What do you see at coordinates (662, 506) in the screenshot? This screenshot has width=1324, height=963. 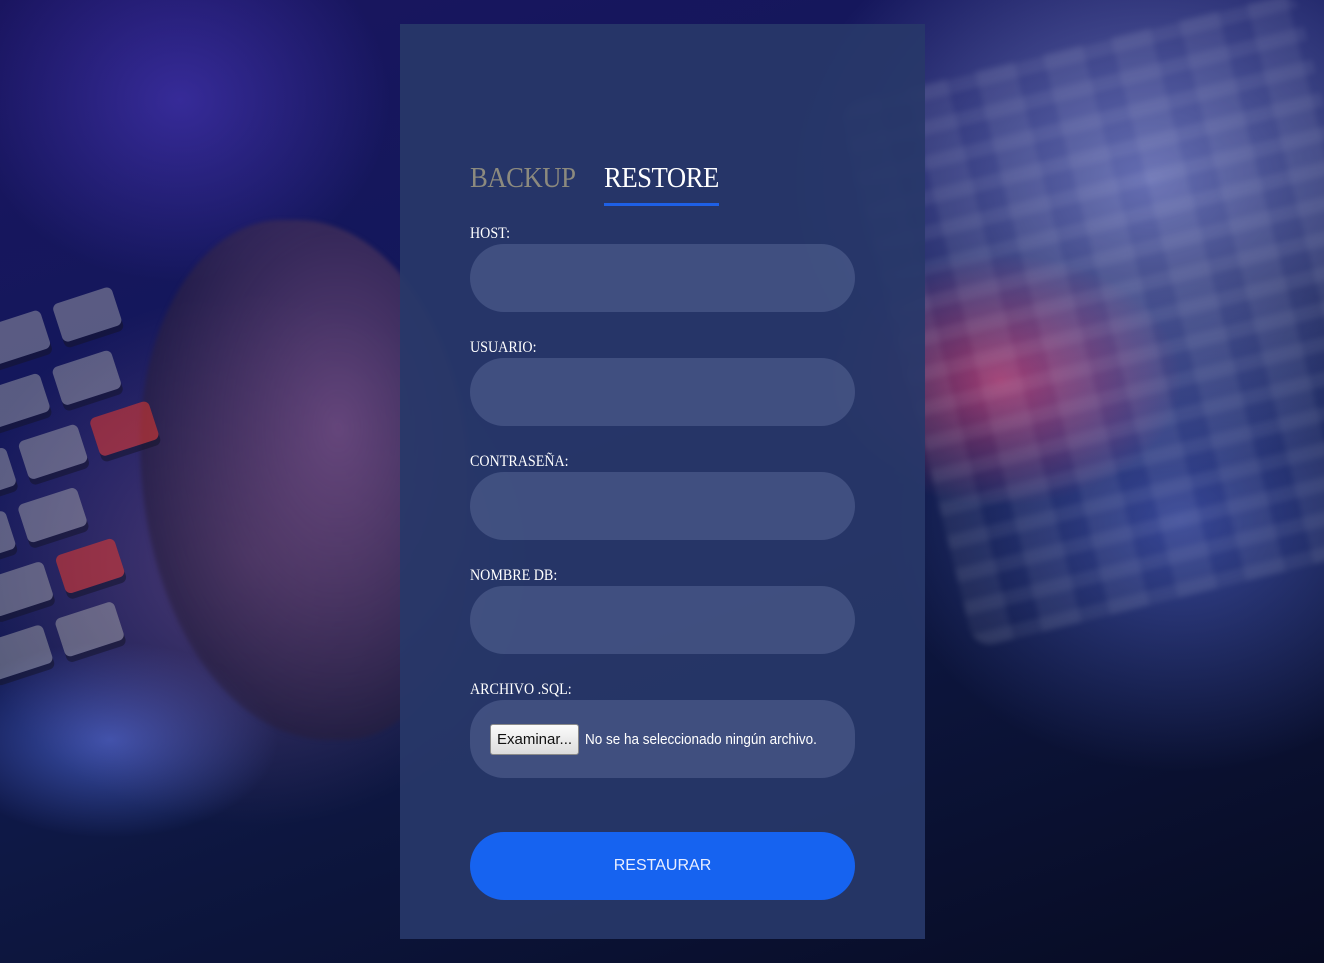 I see `password-input` at bounding box center [662, 506].